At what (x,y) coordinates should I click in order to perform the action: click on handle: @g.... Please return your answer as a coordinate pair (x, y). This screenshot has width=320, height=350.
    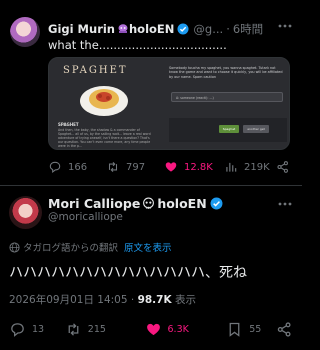
    Looking at the image, I should click on (208, 29).